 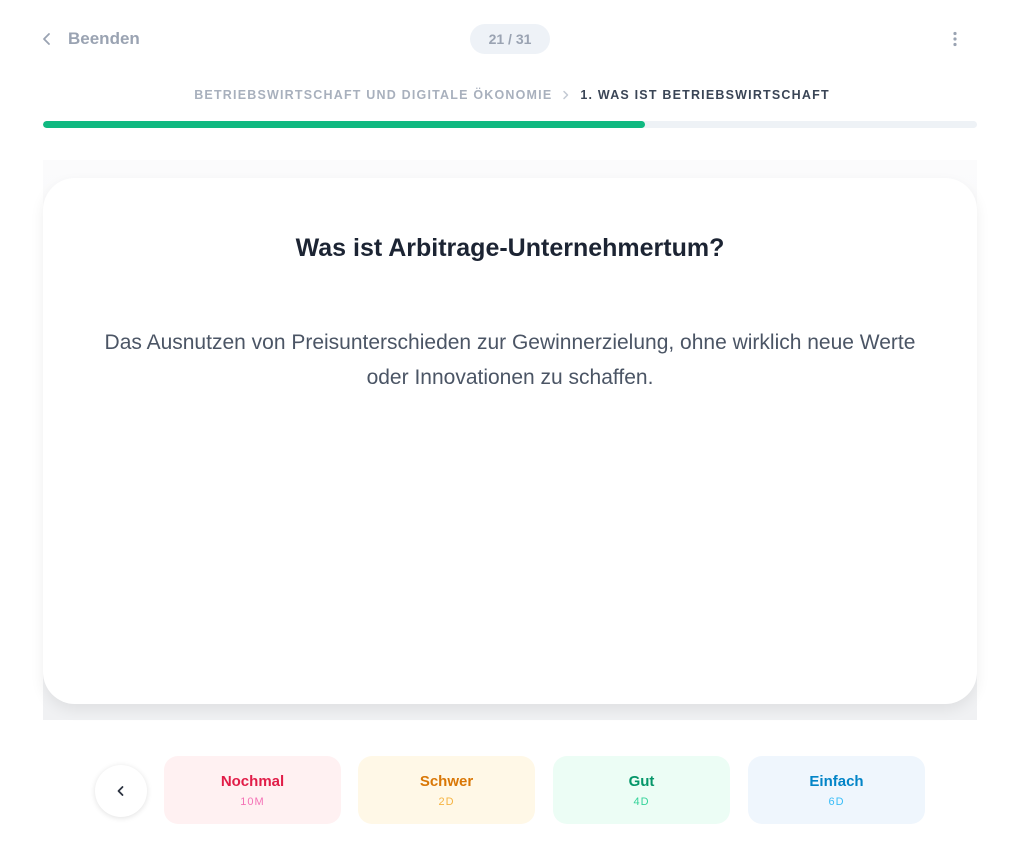 I want to click on rate-hard-interval: 2D, so click(x=446, y=801).